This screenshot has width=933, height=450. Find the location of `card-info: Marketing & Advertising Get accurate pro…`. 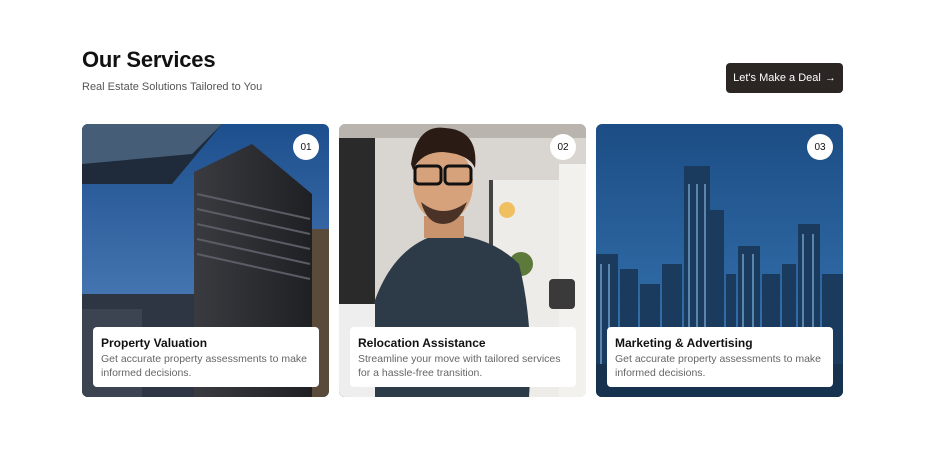

card-info: Marketing & Advertising Get accurate pro… is located at coordinates (720, 357).